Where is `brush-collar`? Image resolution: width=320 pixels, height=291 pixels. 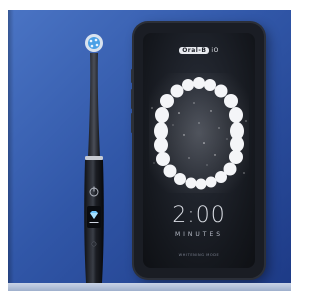 brush-collar is located at coordinates (94, 158).